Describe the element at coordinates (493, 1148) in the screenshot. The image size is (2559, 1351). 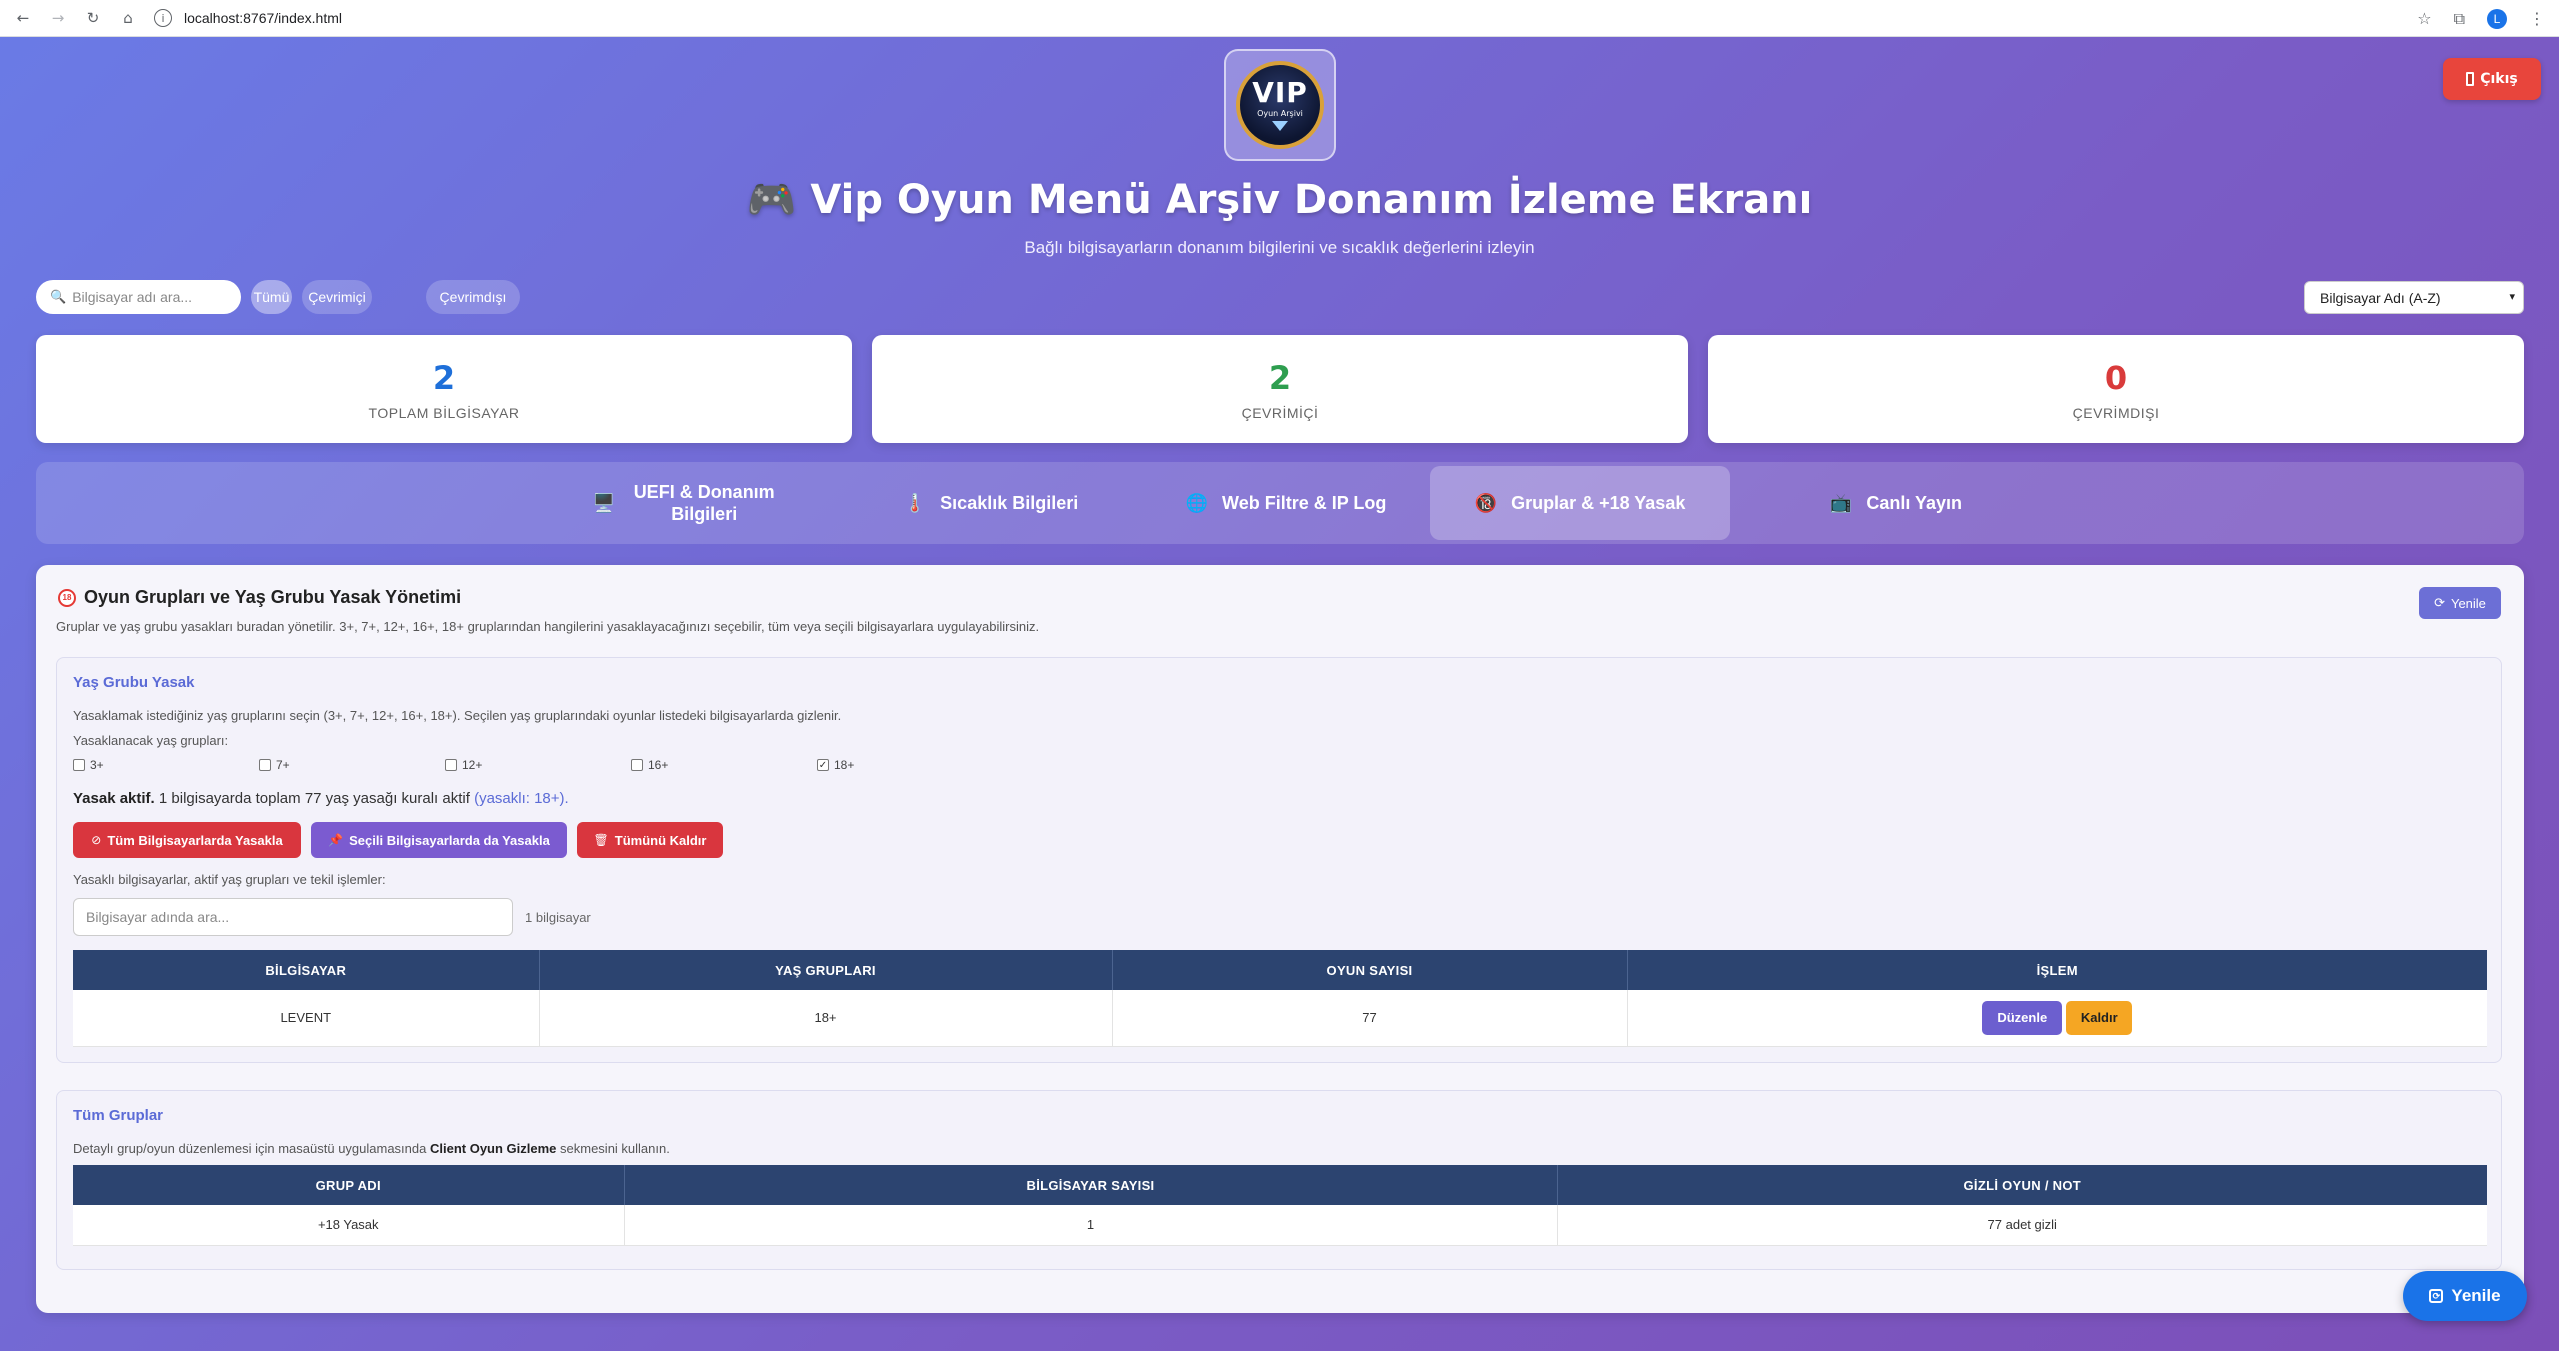
I see `help-bold: Client Oyun Gizleme` at that location.